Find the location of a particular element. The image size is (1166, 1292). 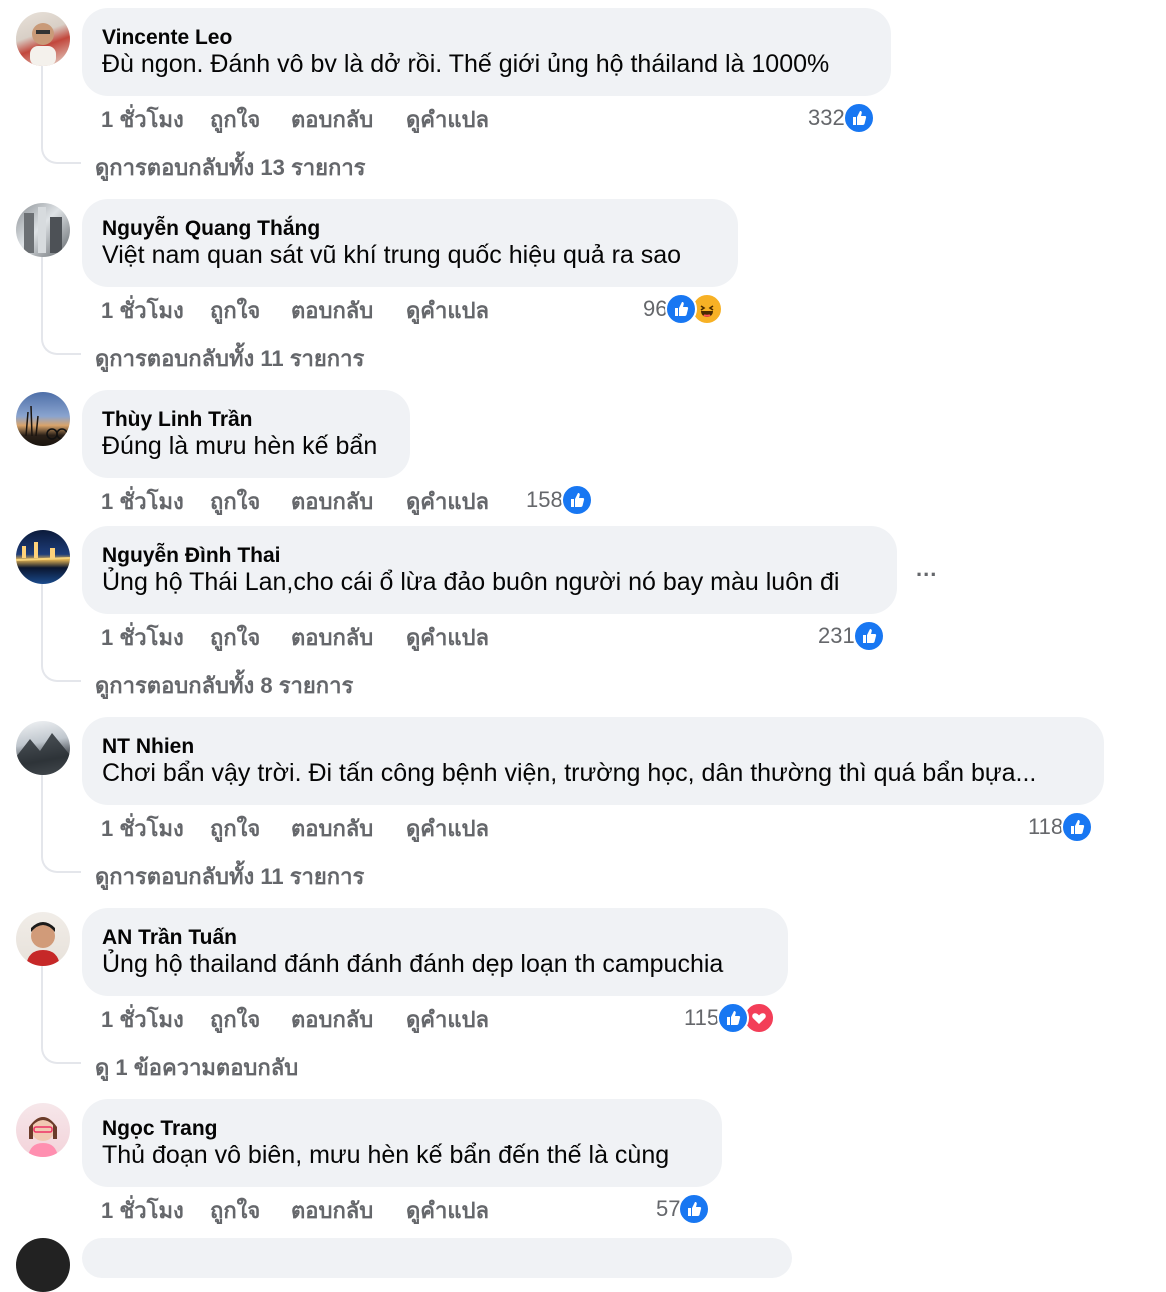

comment-author: Vincente Leo is located at coordinates (486, 38).